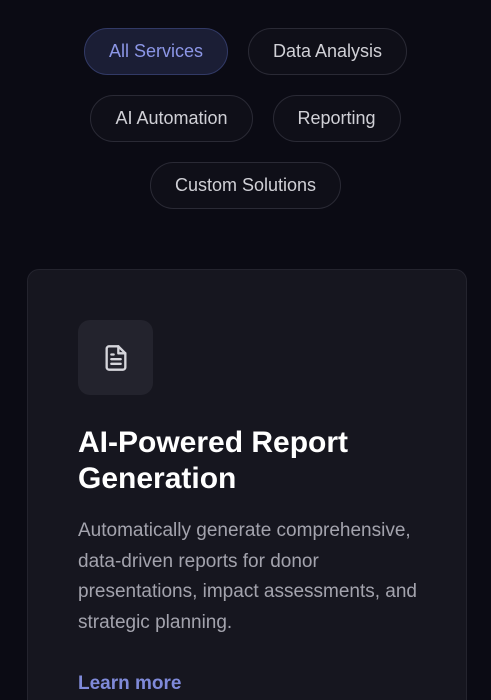 The image size is (491, 700). What do you see at coordinates (327, 51) in the screenshot?
I see `filter-data-analysis: Data Analysis` at bounding box center [327, 51].